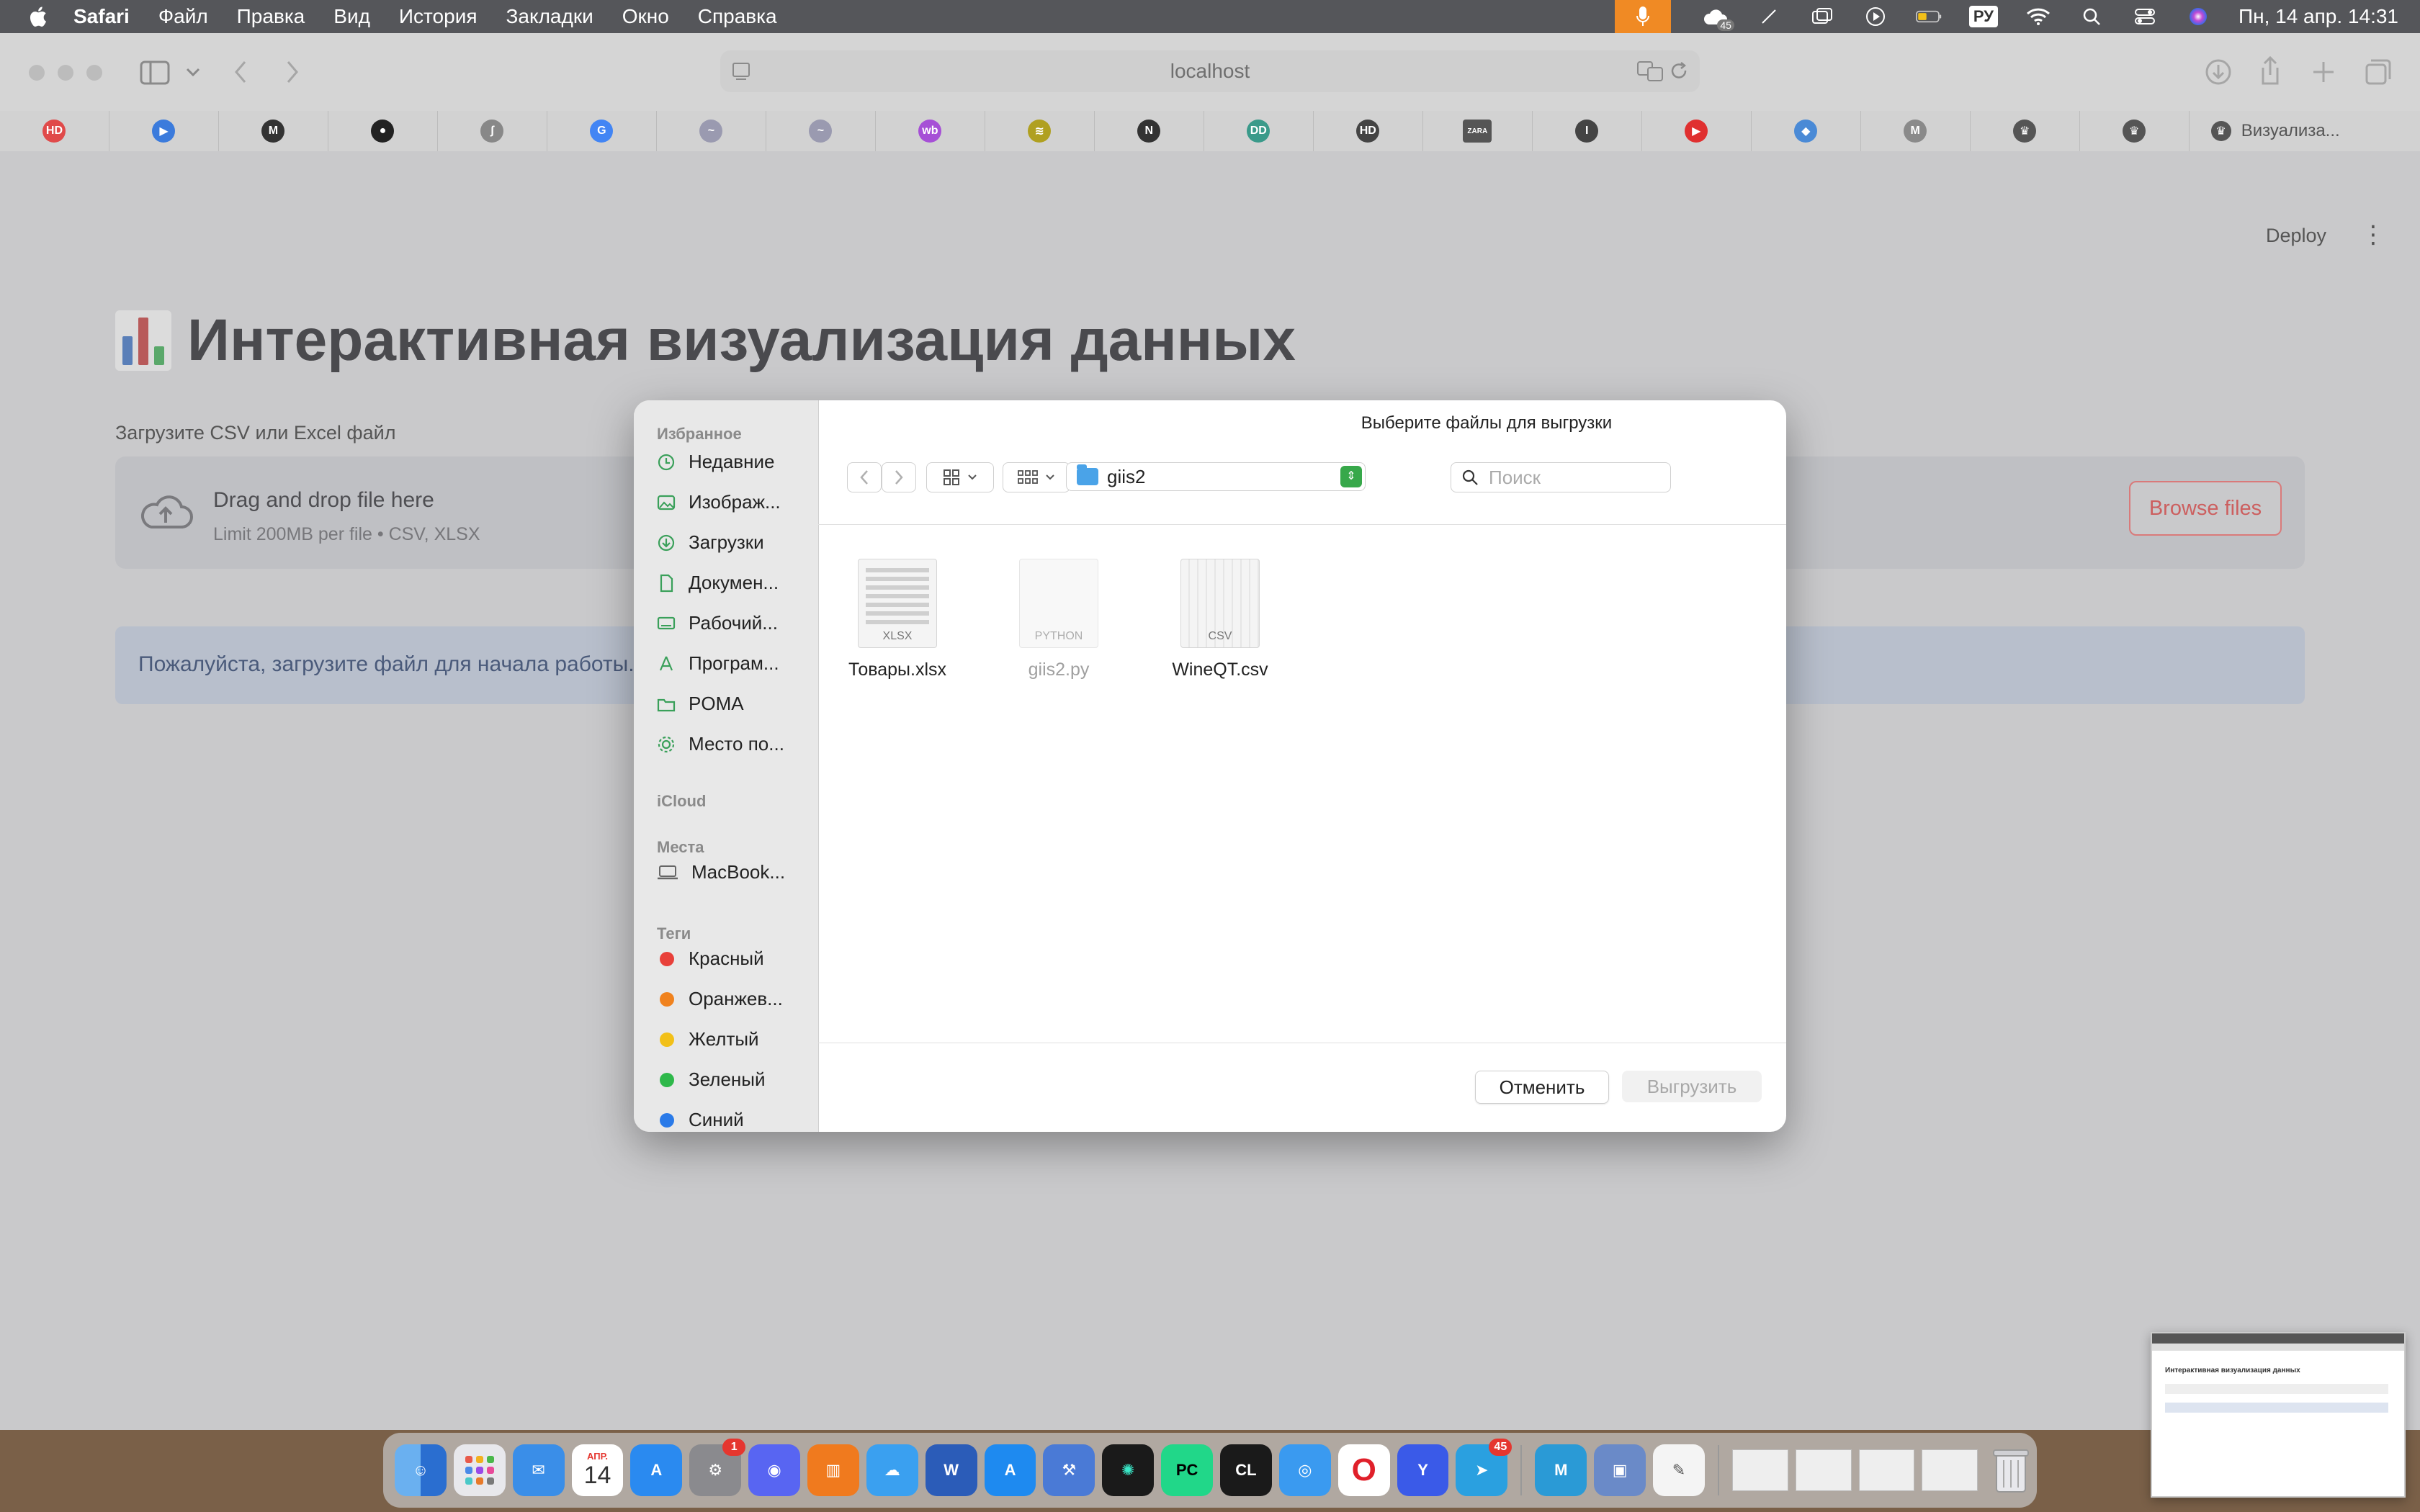 The width and height of the screenshot is (2420, 1512). I want to click on favorite-item: ʃ, so click(492, 131).